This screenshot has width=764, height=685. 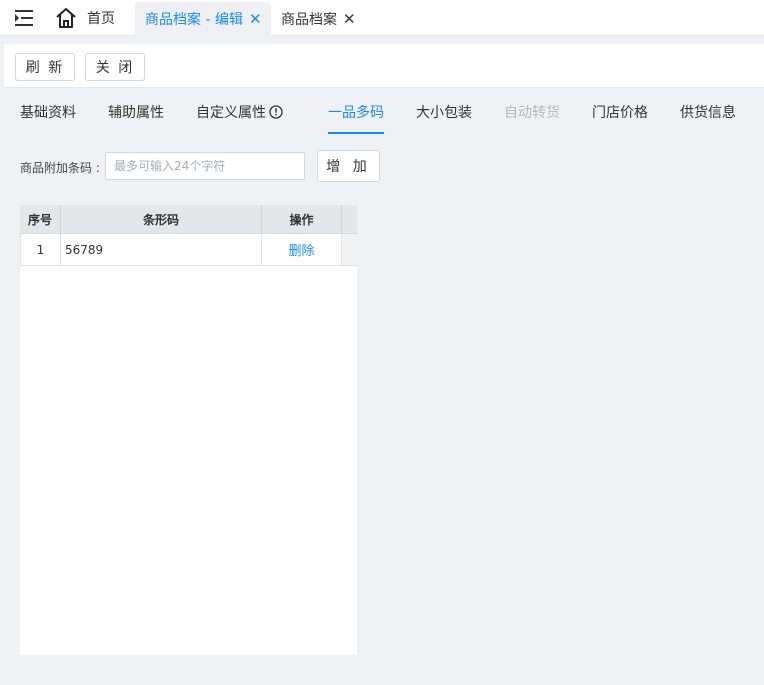 I want to click on column-header-action: 操作, so click(x=302, y=219).